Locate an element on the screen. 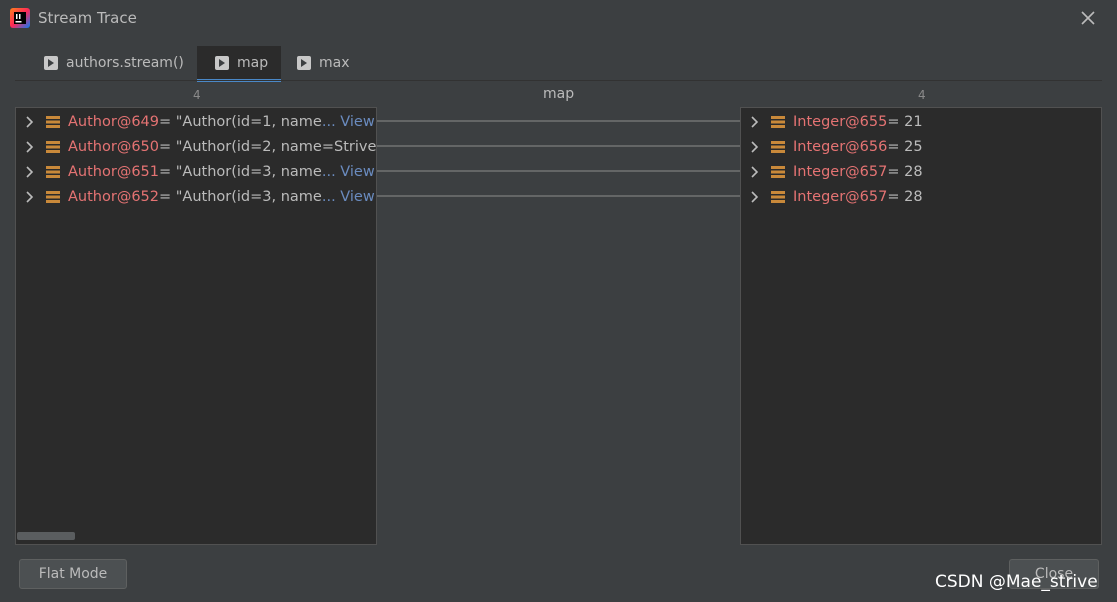  list-item: Integer@655 = 21 is located at coordinates (832, 121).